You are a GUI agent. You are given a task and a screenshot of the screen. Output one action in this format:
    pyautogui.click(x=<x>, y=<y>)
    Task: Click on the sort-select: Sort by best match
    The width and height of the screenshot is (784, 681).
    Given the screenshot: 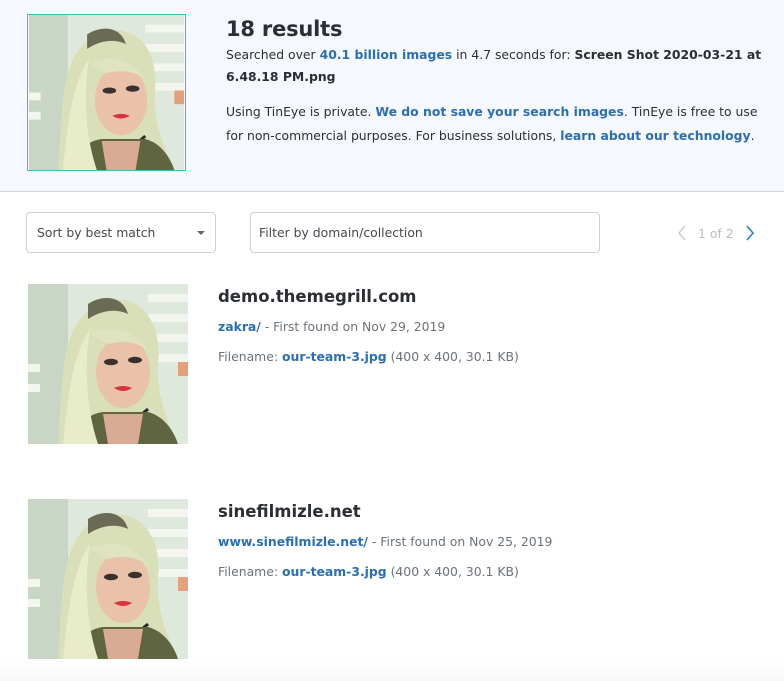 What is the action you would take?
    pyautogui.click(x=121, y=232)
    